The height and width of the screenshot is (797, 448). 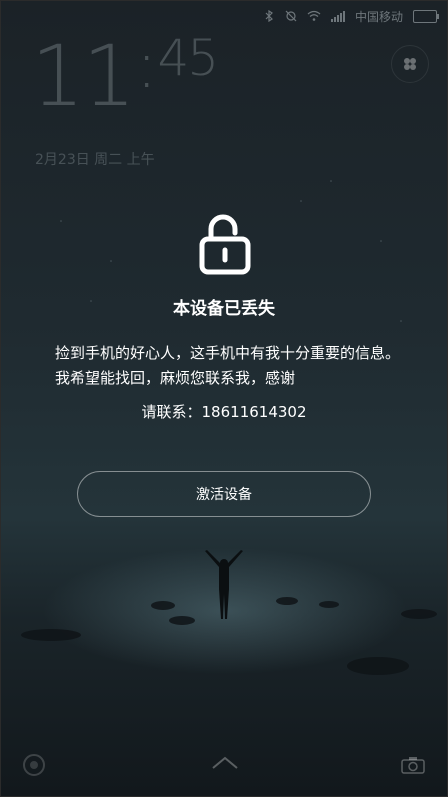 I want to click on bottom-bar, so click(x=224, y=766).